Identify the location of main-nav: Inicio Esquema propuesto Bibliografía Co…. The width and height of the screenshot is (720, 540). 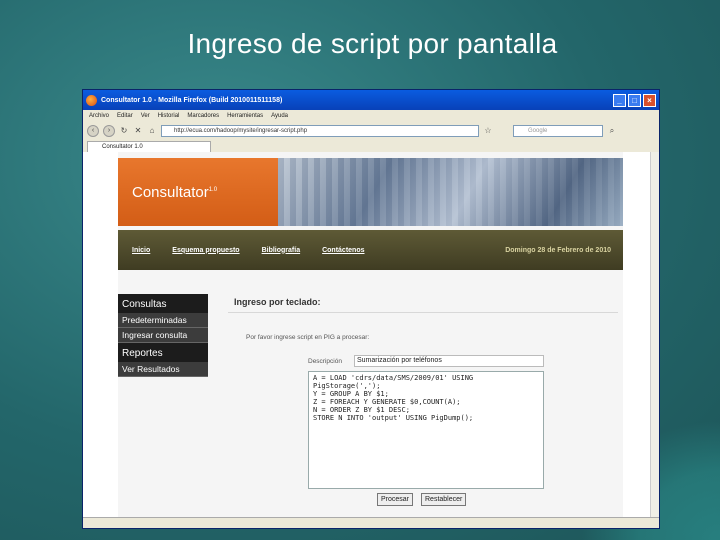
(370, 250).